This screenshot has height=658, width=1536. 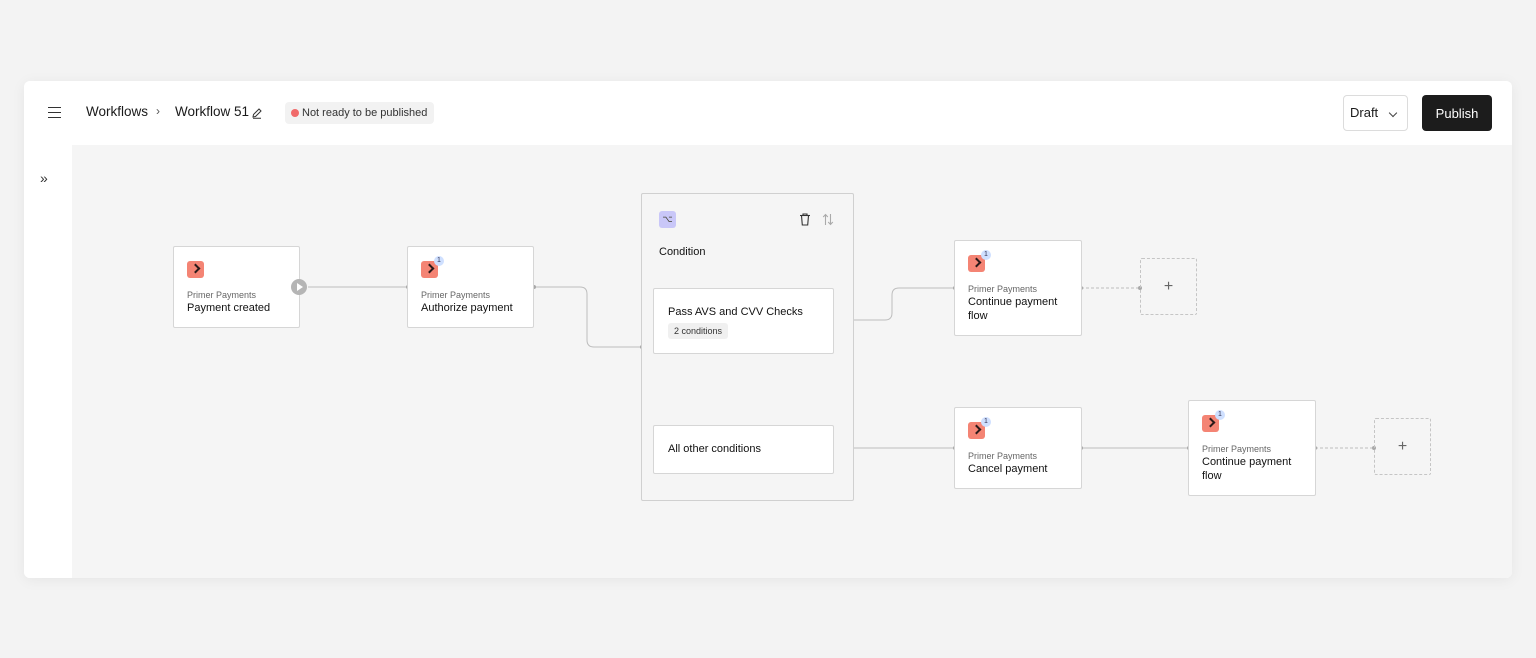 I want to click on node-payment-created: Primer Payments Payment created, so click(x=236, y=287).